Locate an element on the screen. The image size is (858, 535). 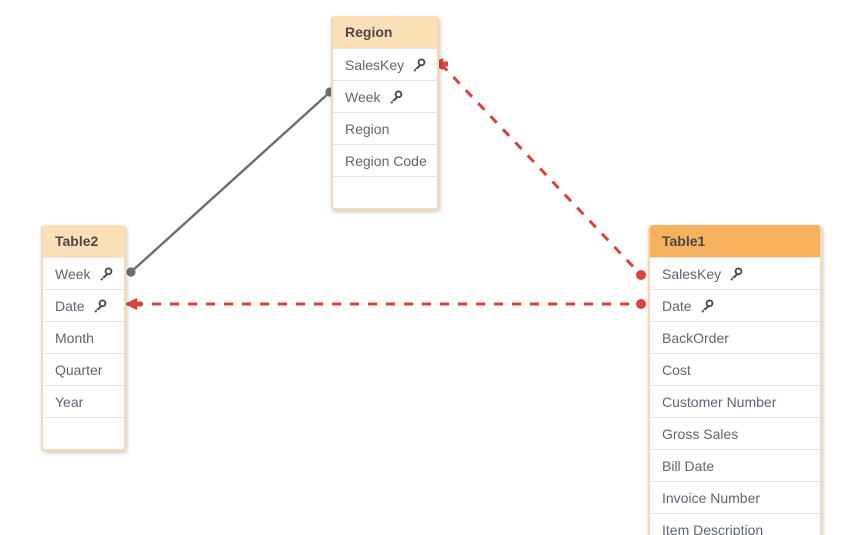
field-label: Region Code is located at coordinates (386, 160).